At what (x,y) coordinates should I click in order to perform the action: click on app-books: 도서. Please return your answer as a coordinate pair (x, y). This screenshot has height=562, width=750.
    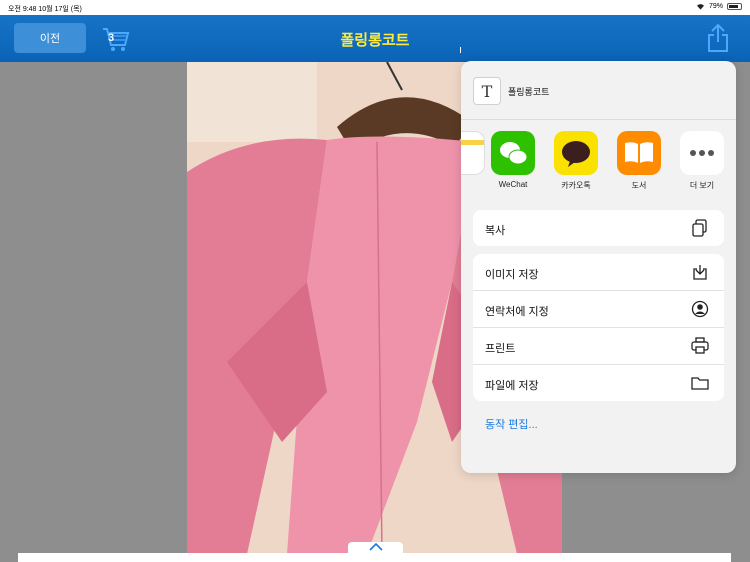
    Looking at the image, I should click on (639, 161).